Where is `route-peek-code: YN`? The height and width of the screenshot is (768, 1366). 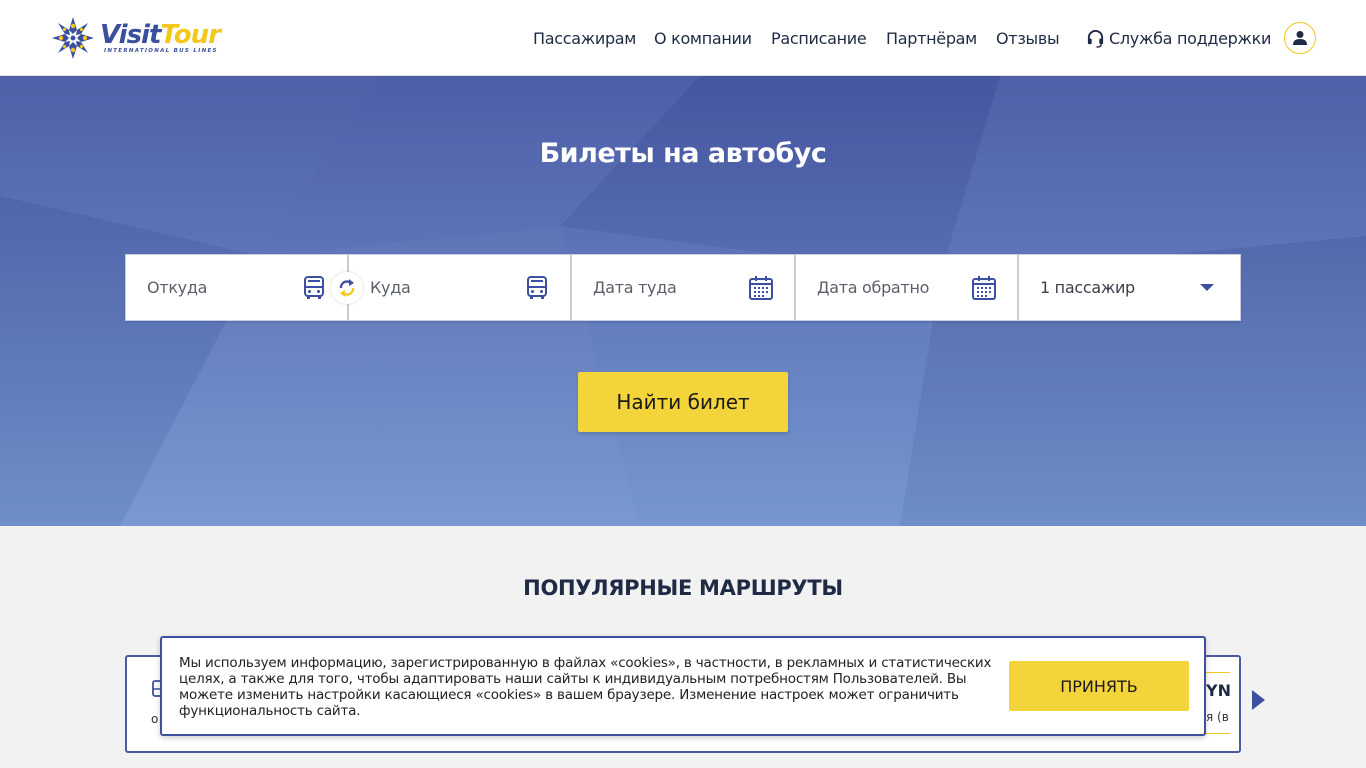
route-peek-code: YN is located at coordinates (1218, 690).